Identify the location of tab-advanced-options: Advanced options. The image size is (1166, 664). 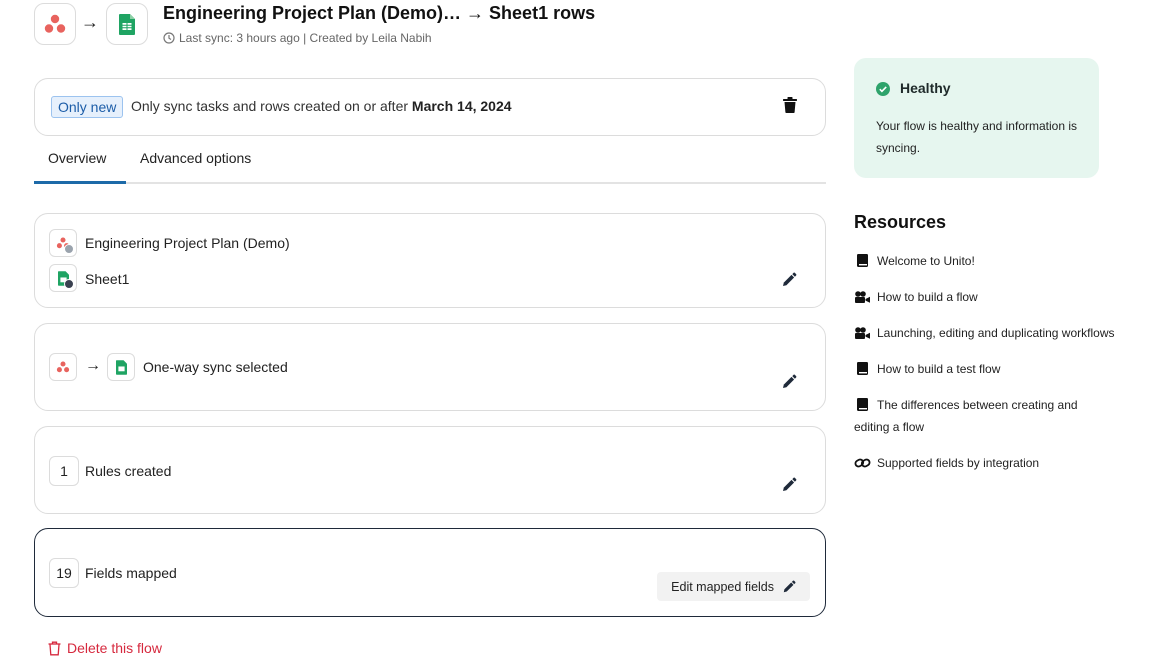
(195, 158).